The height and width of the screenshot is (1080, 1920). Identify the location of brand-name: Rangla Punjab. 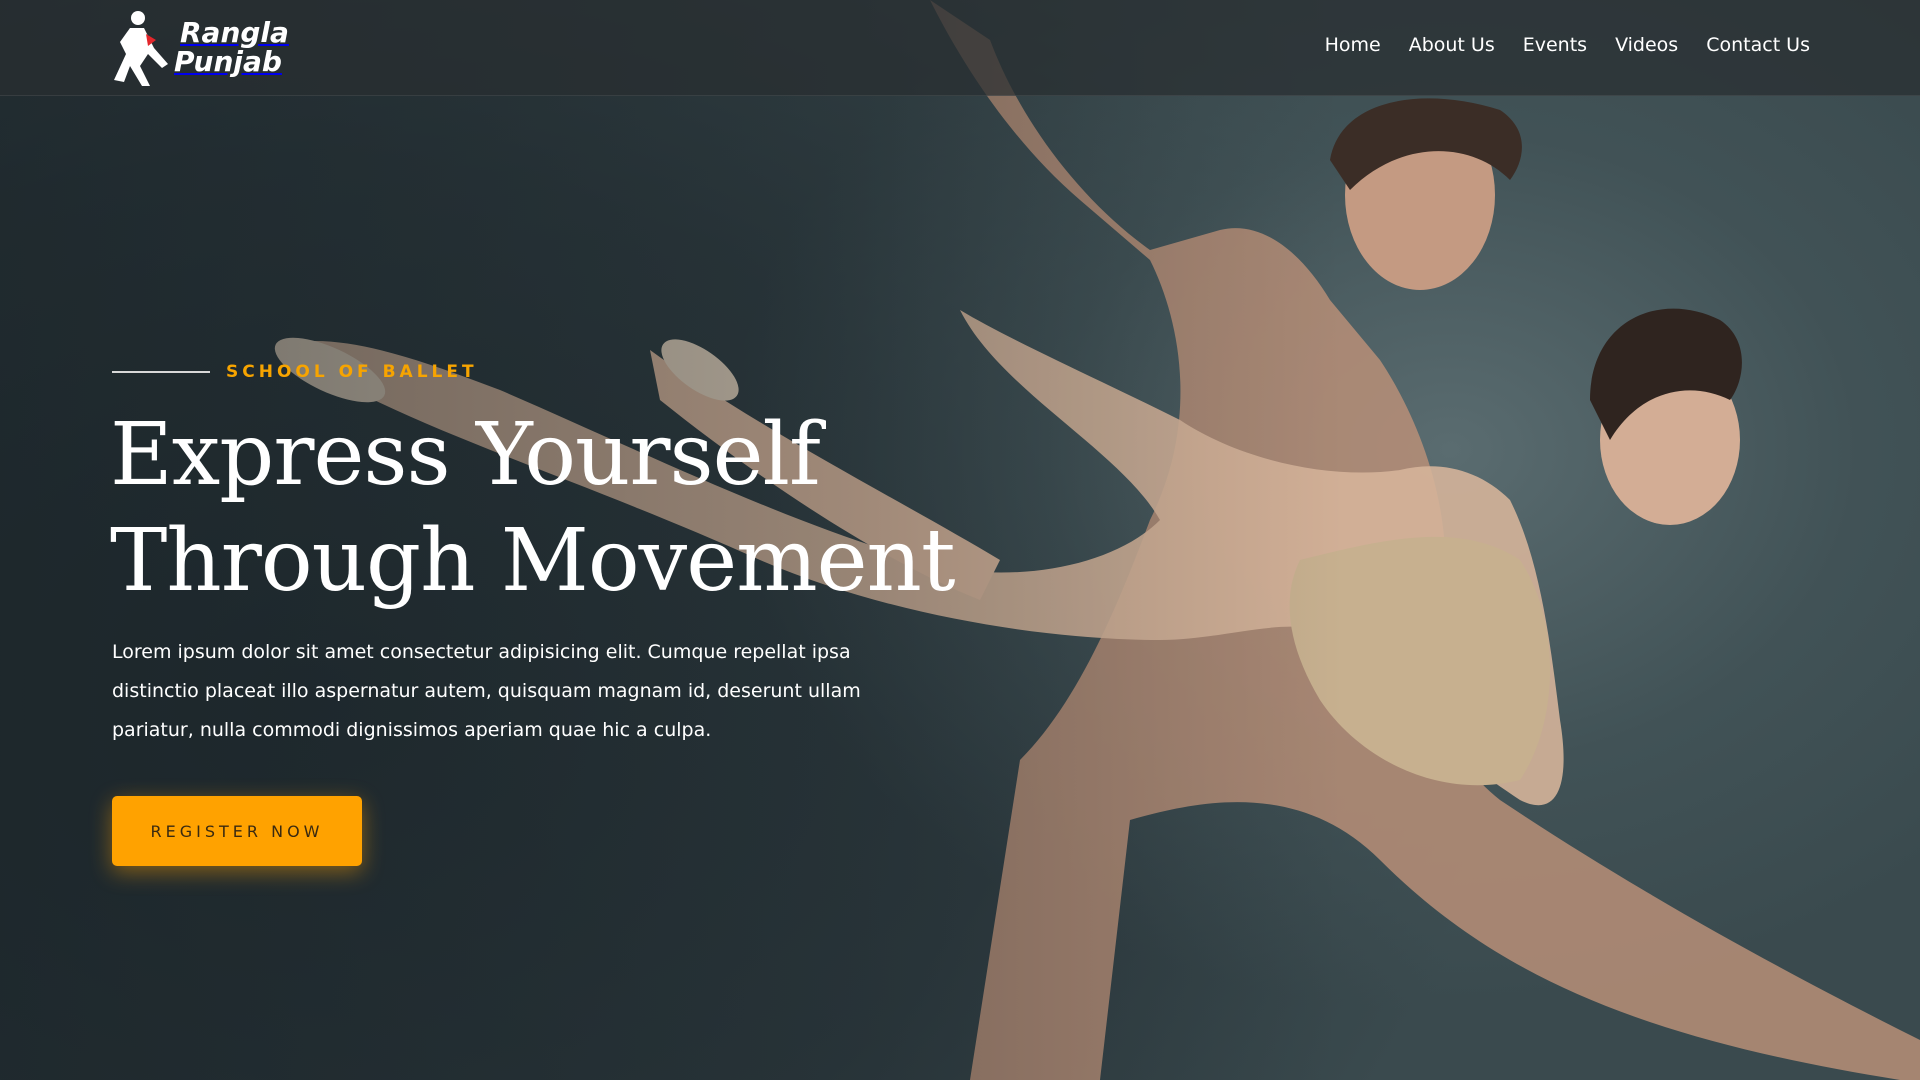
(231, 47).